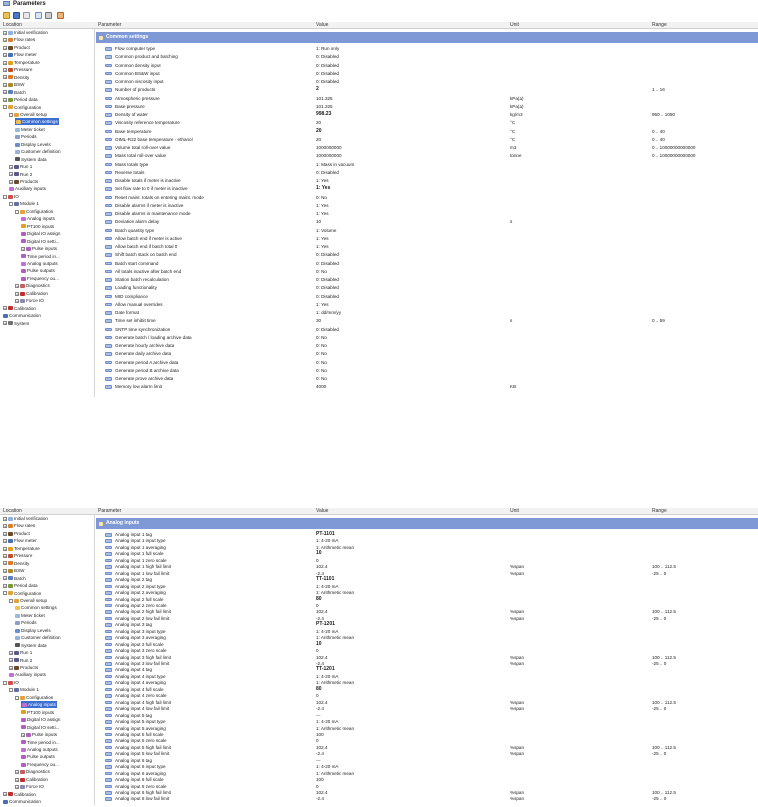 The width and height of the screenshot is (758, 807). What do you see at coordinates (24, 203) in the screenshot?
I see `tree-item: - Module 1` at bounding box center [24, 203].